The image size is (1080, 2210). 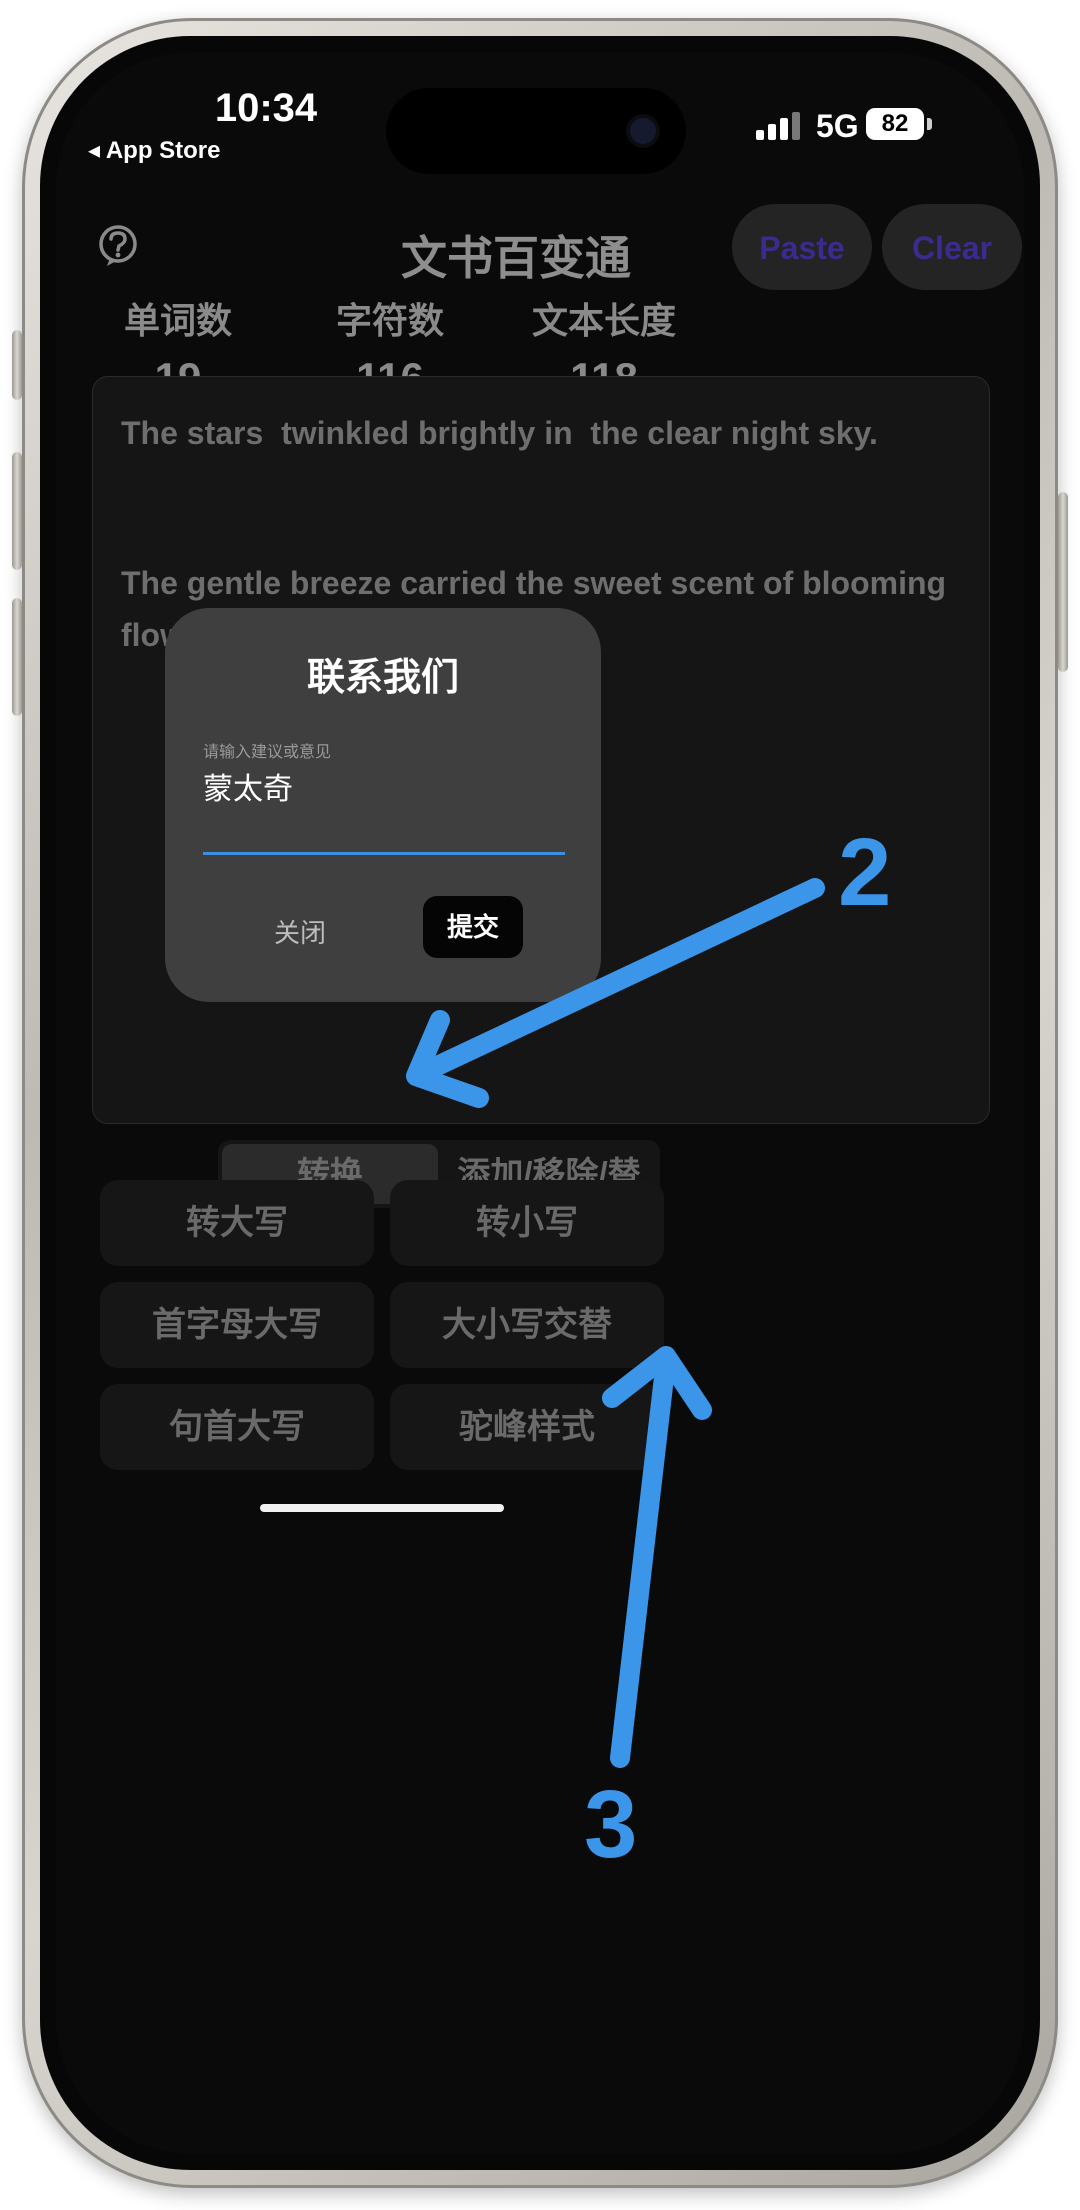 I want to click on stat-label: 文本长度, so click(x=603, y=320).